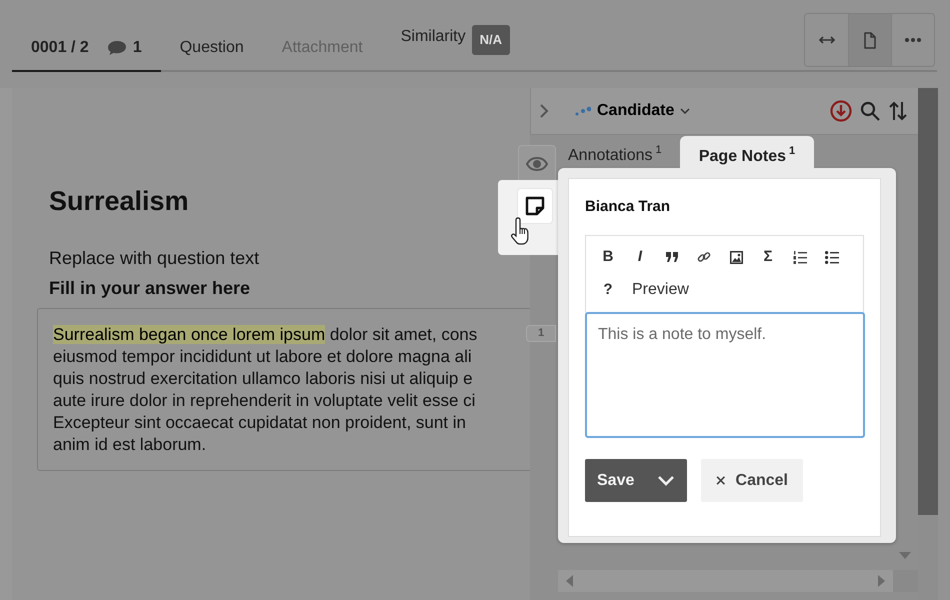  What do you see at coordinates (265, 335) in the screenshot?
I see `answer-text: Surrealism began once lorem ipsum dolor sit amet, cons` at bounding box center [265, 335].